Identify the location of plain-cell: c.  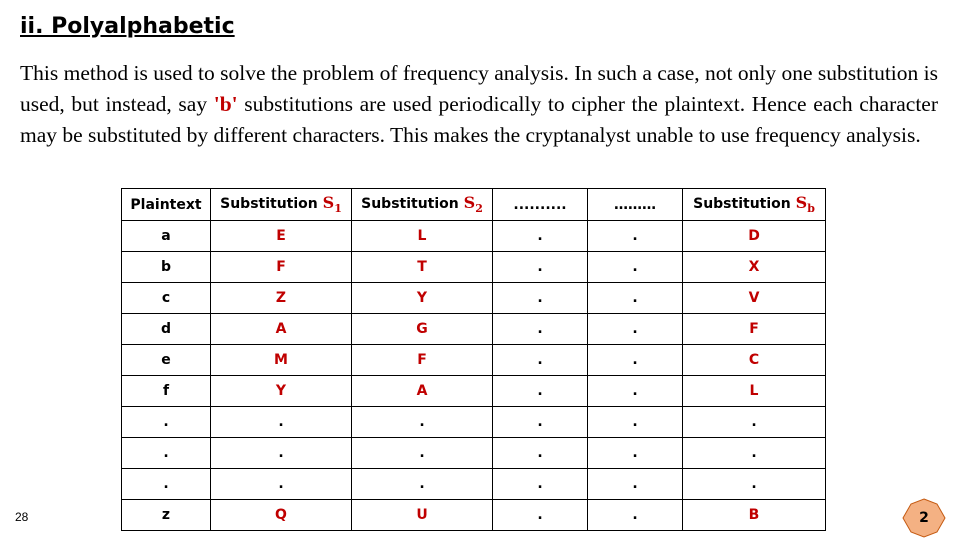
(166, 298).